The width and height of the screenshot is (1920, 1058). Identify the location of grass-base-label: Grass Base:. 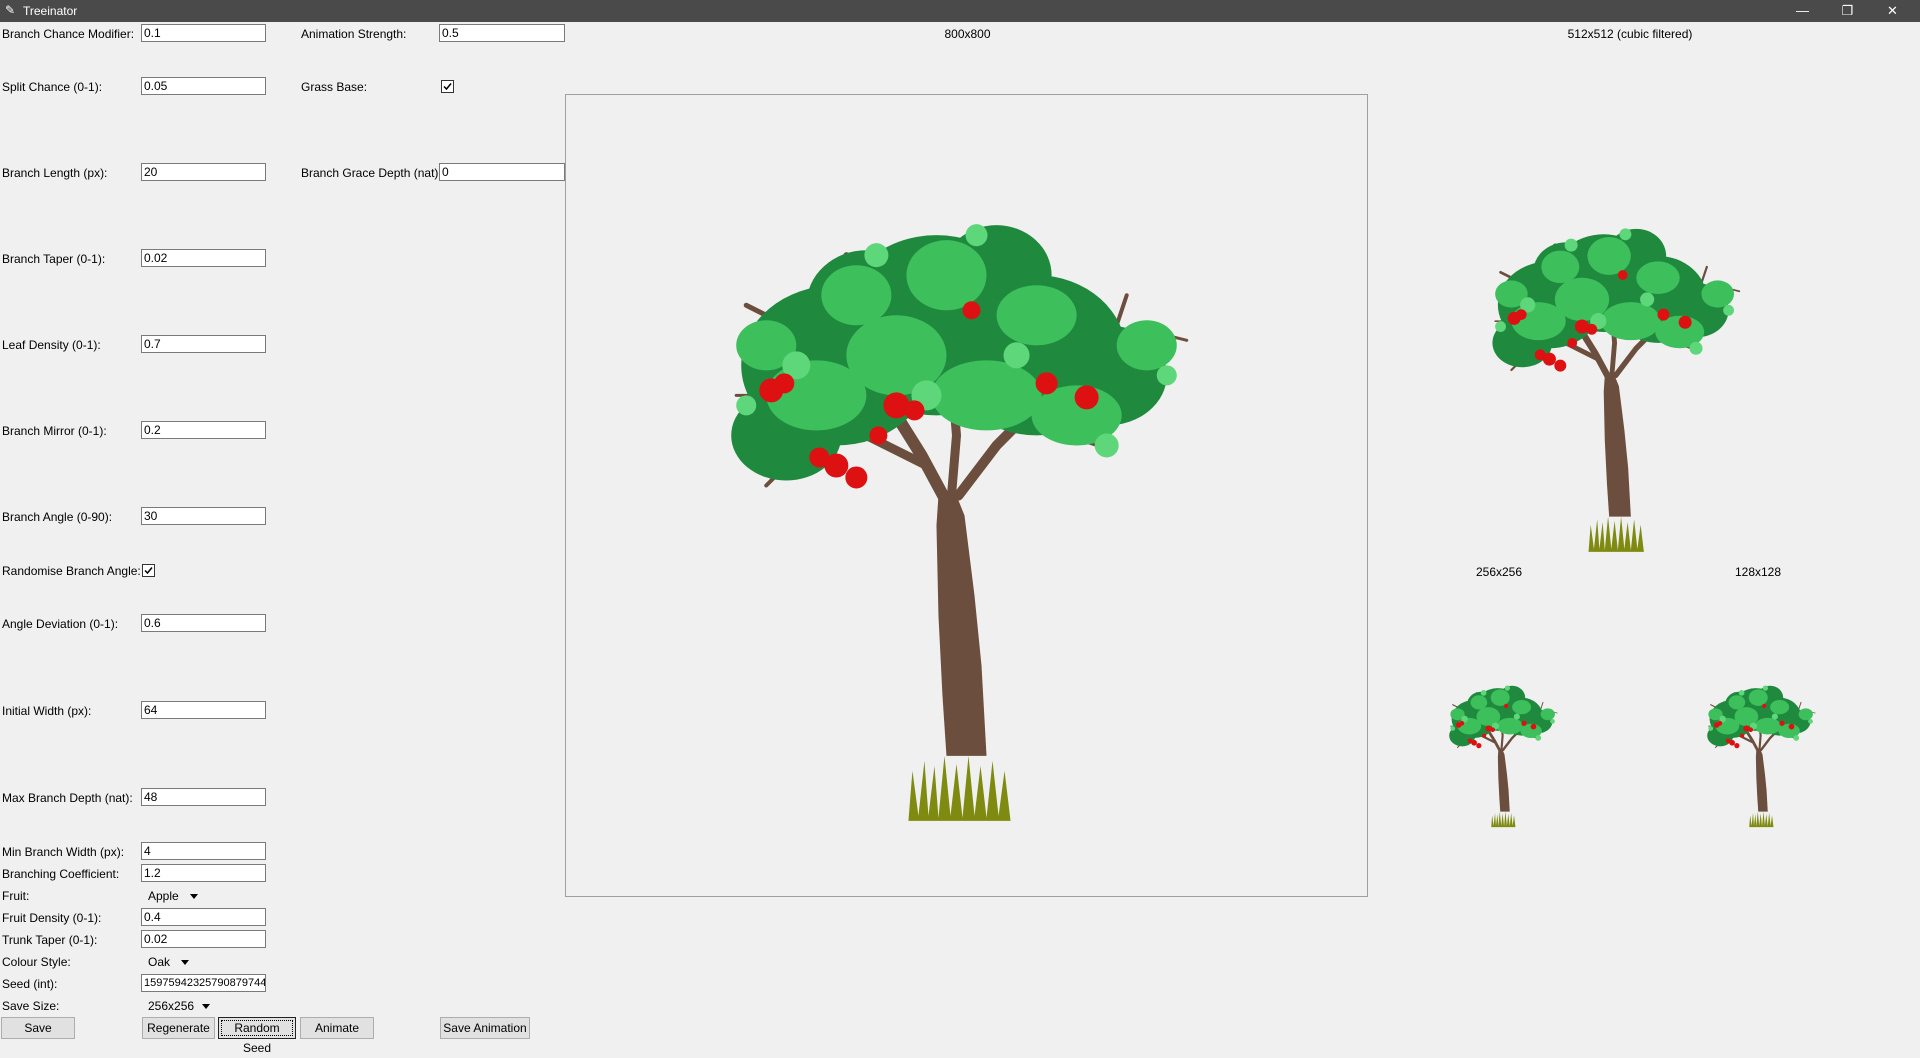
(334, 87).